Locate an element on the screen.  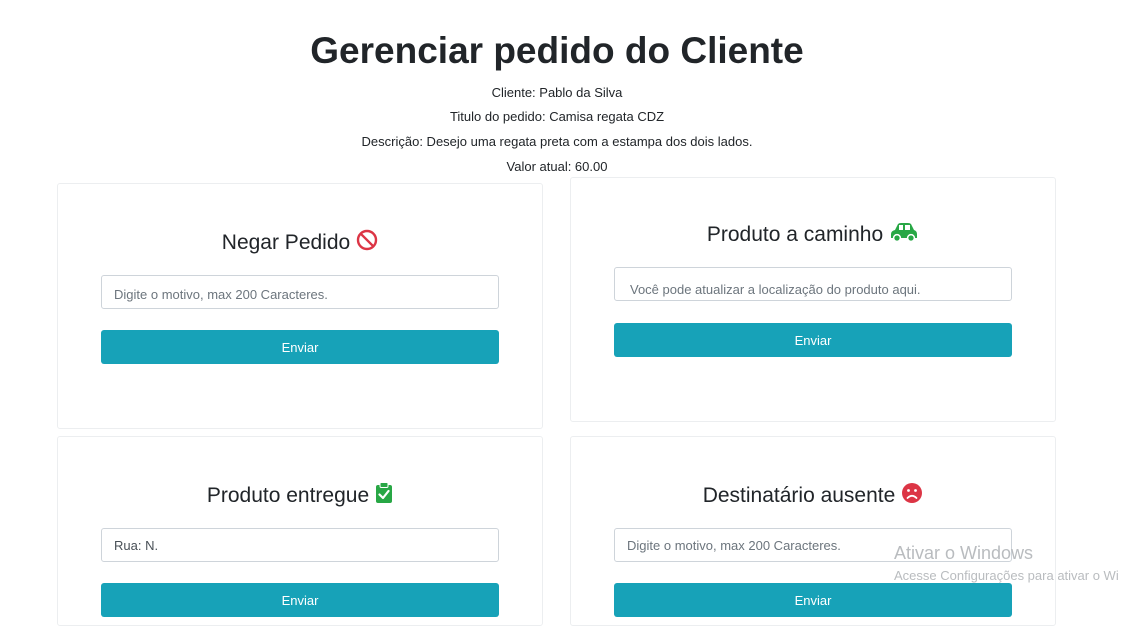
destinatario-ausente-title: Destinatário ausente is located at coordinates (799, 495).